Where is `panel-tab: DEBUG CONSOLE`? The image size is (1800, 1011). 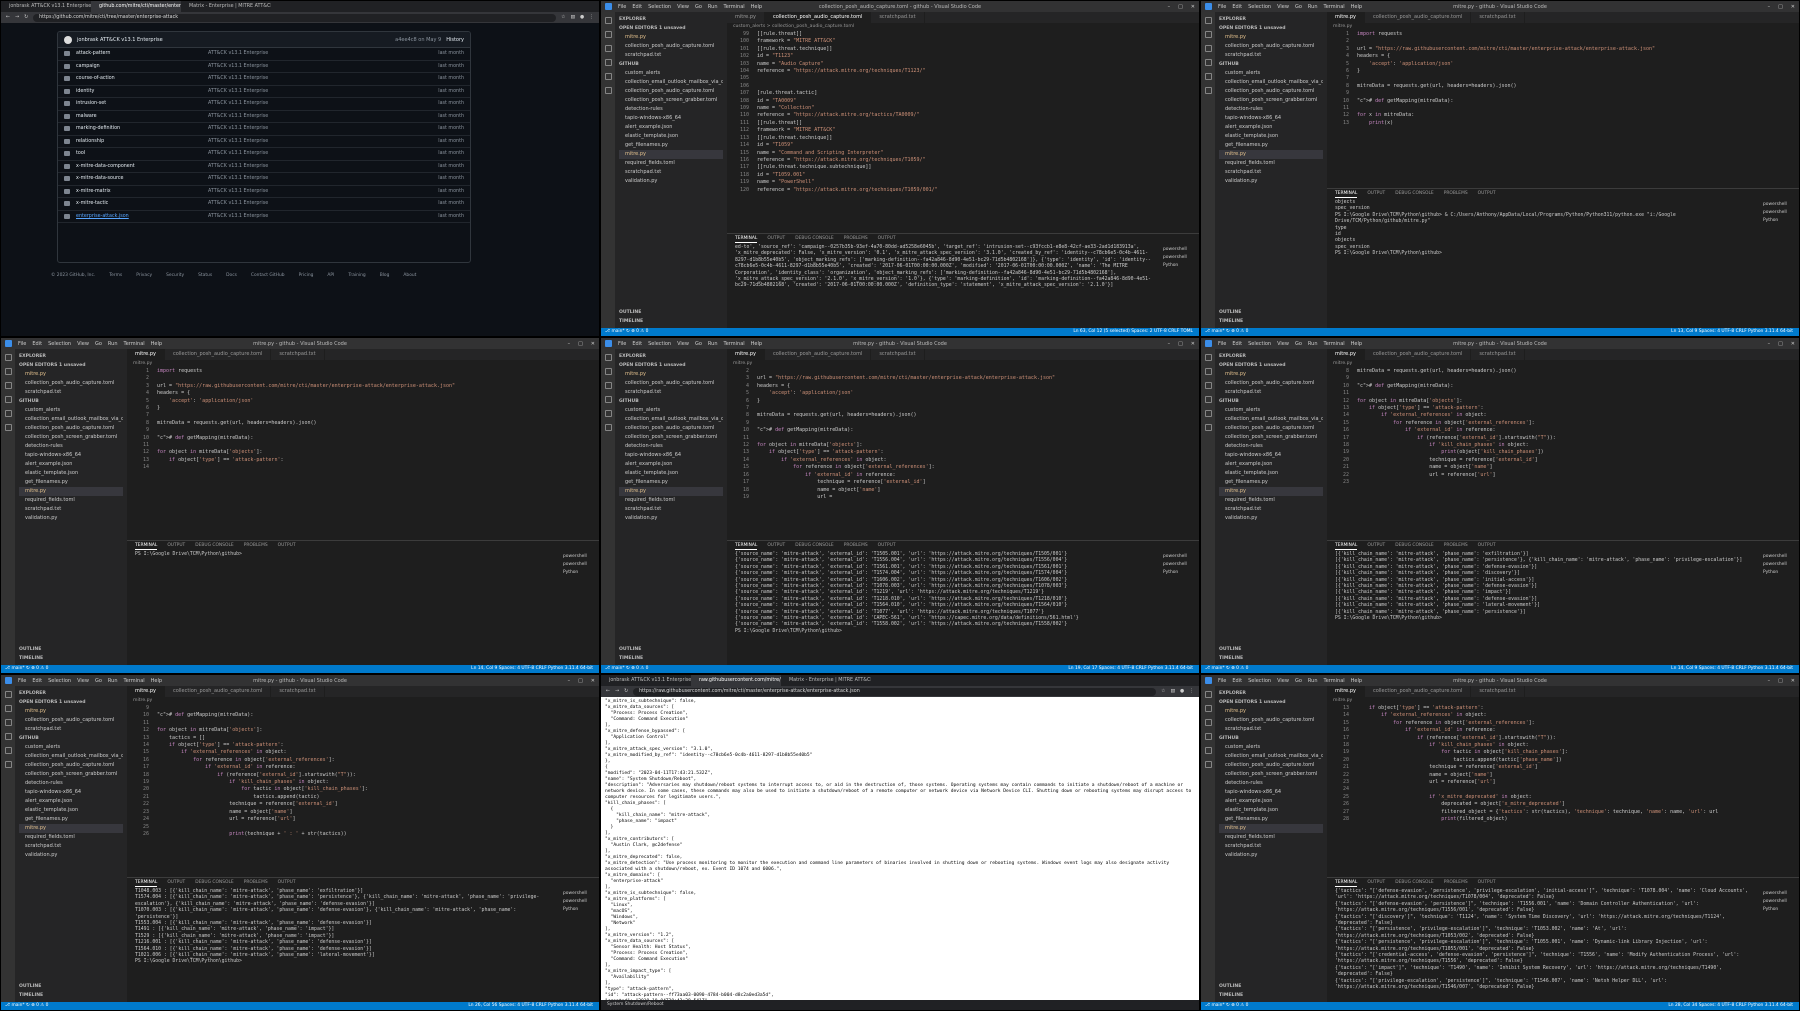 panel-tab: DEBUG CONSOLE is located at coordinates (214, 882).